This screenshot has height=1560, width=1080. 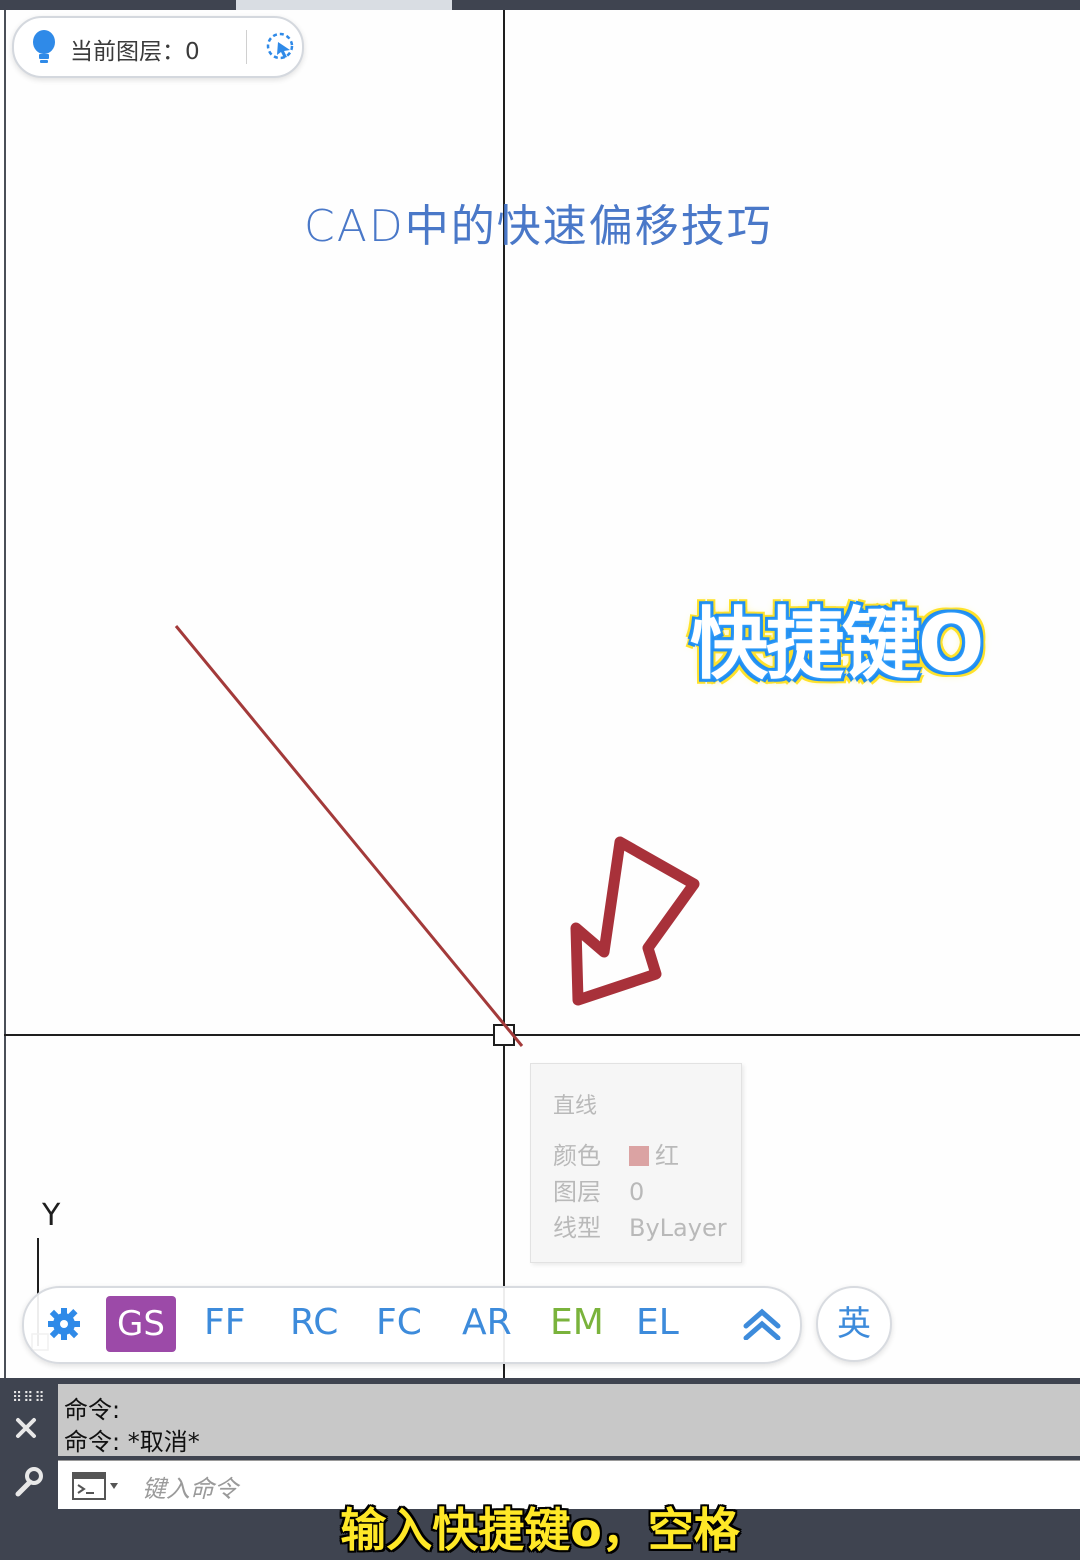 I want to click on tooltip-row-linetype: 线型 ByLayer, so click(x=640, y=1225).